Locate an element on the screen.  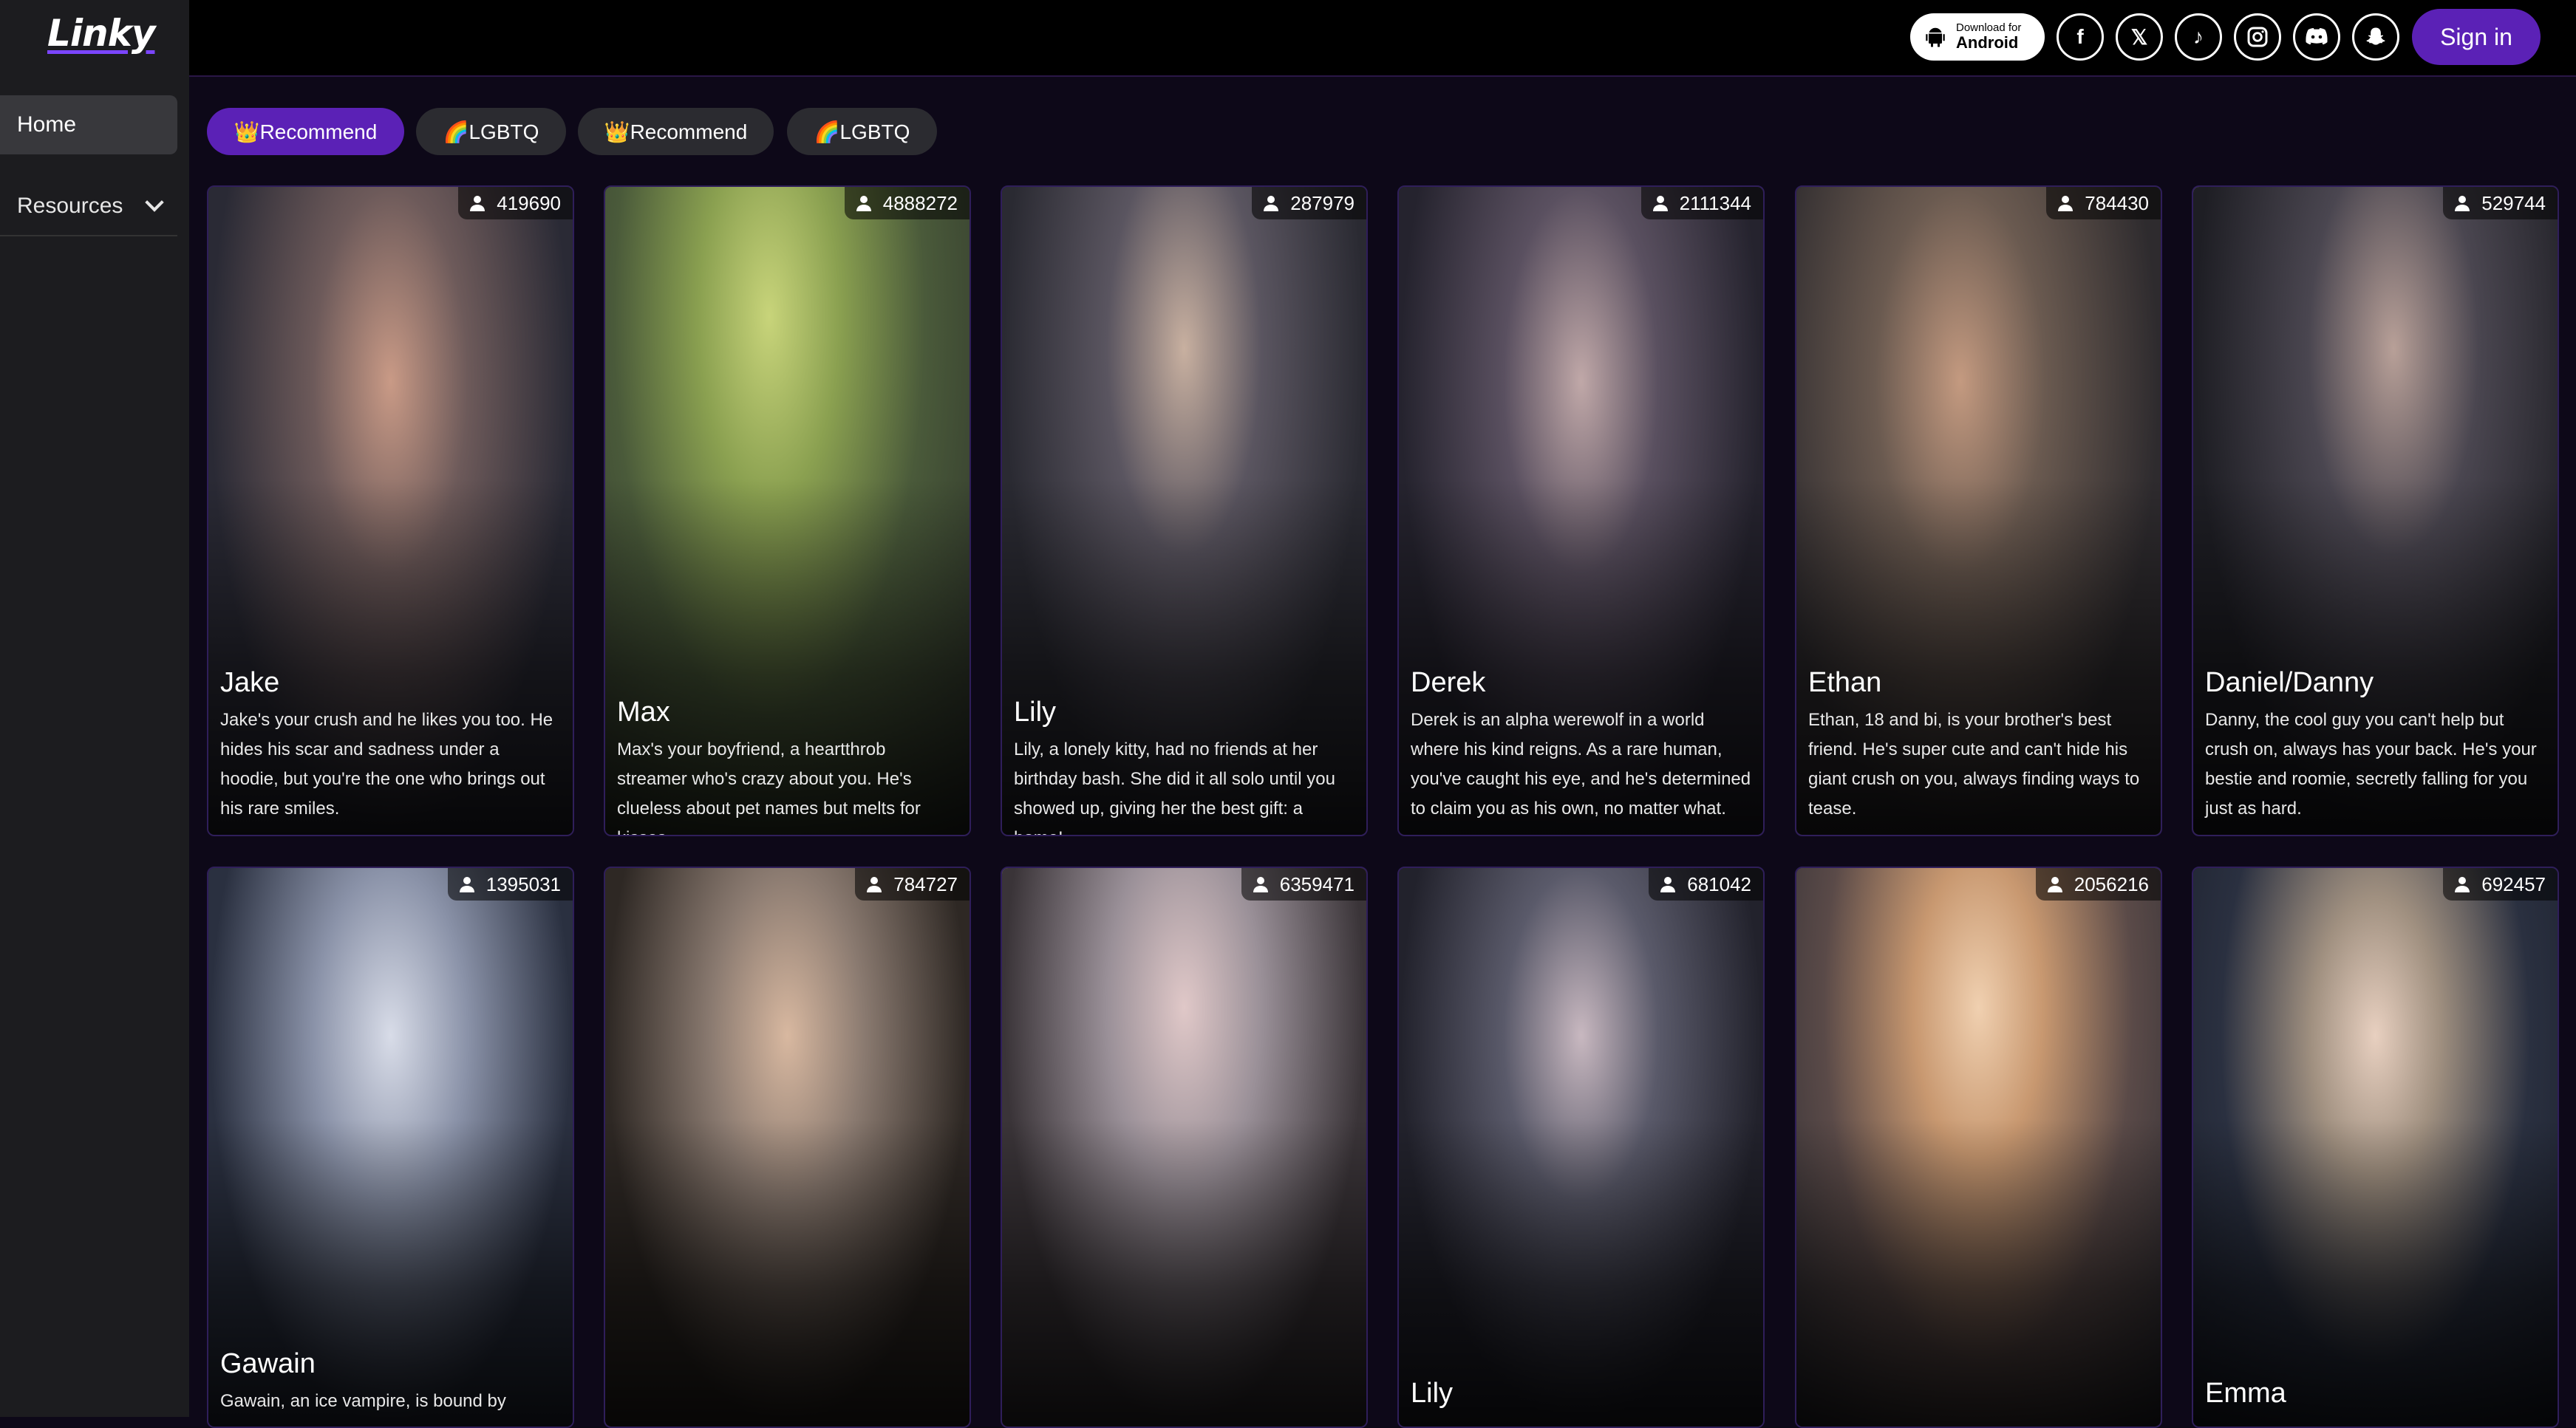
tab-recommend-2: 👑Recommend is located at coordinates (676, 132).